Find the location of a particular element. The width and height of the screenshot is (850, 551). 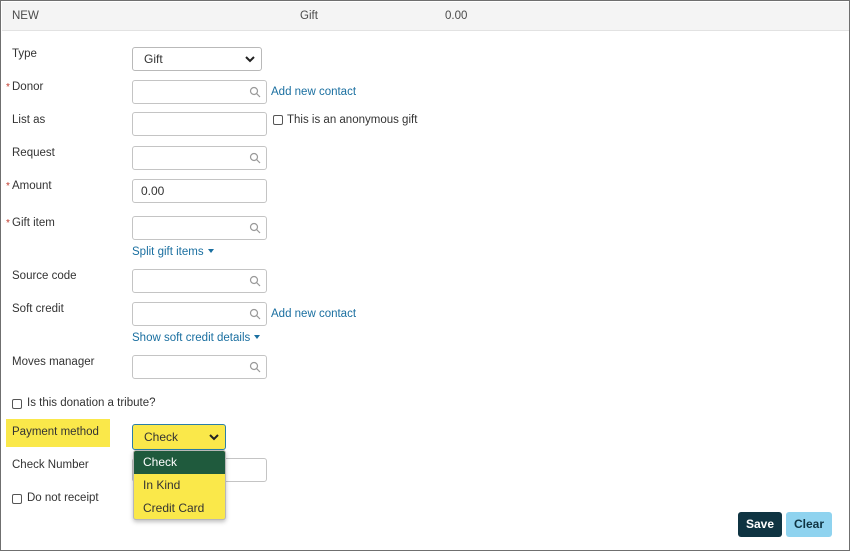

moves-manager-input is located at coordinates (199, 367).